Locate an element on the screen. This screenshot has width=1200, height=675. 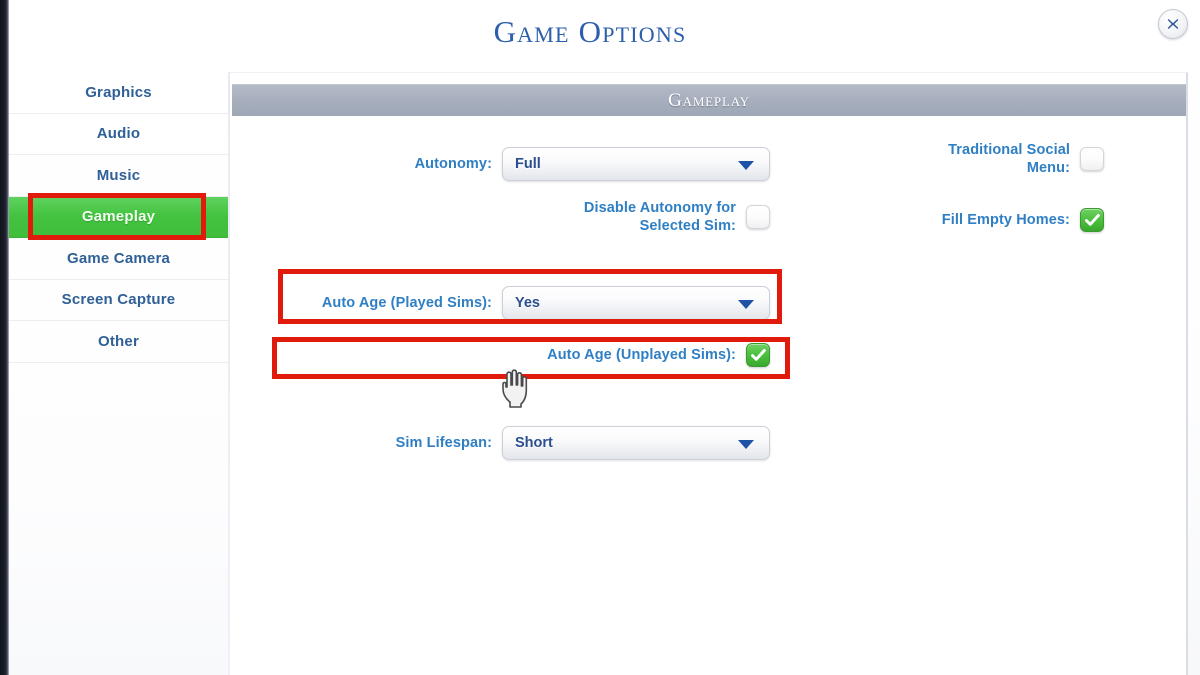
sidebar-item-graphics: Graphics is located at coordinates (118, 93).